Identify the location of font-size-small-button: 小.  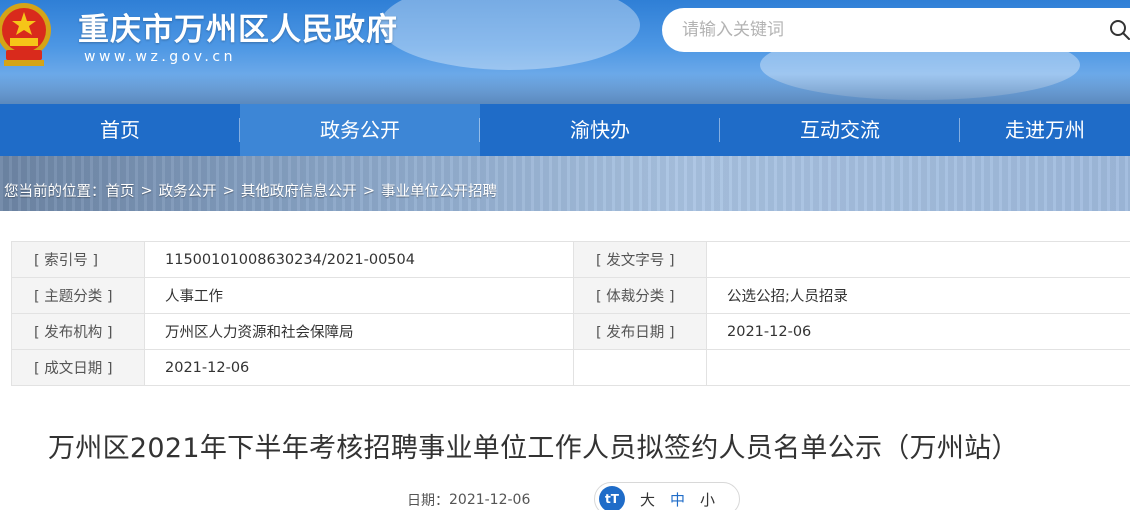
(707, 499).